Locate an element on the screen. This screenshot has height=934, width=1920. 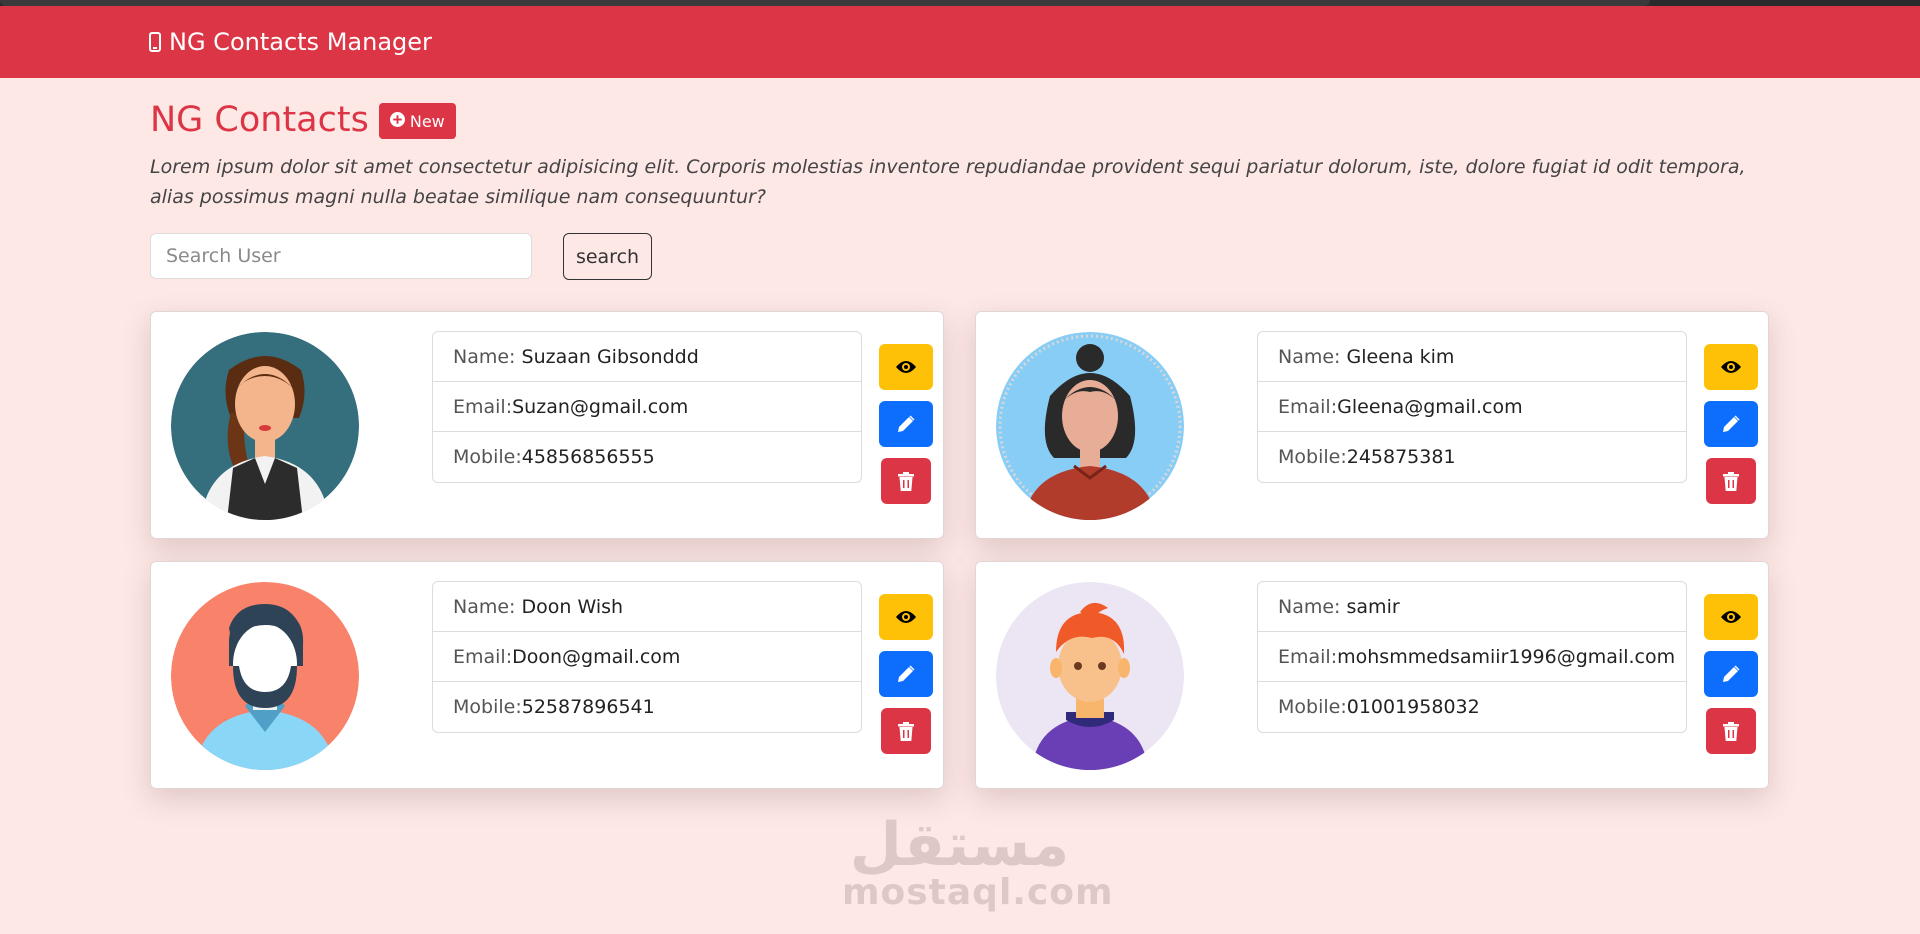
contact-mobile-row: Mobile: 245875381 is located at coordinates (1472, 457).